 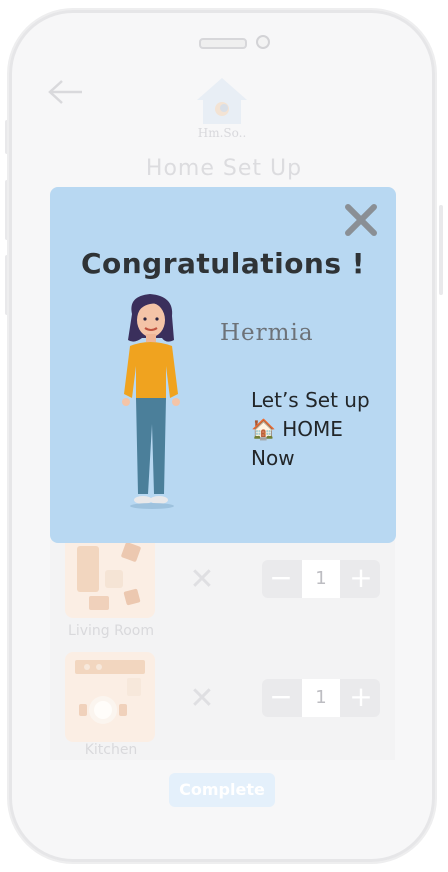 I want to click on app-logo: Hm.So.., so click(x=222, y=111).